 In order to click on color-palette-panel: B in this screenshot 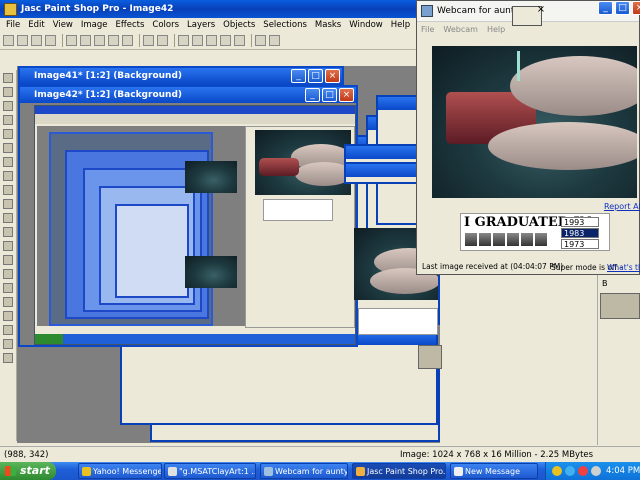, I will do `click(618, 360)`.